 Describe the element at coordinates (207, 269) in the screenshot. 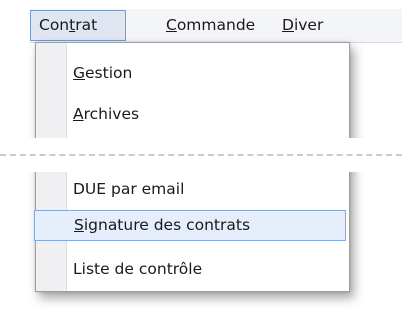

I see `menu-item-liste-de-controle: Liste de contrôle` at that location.